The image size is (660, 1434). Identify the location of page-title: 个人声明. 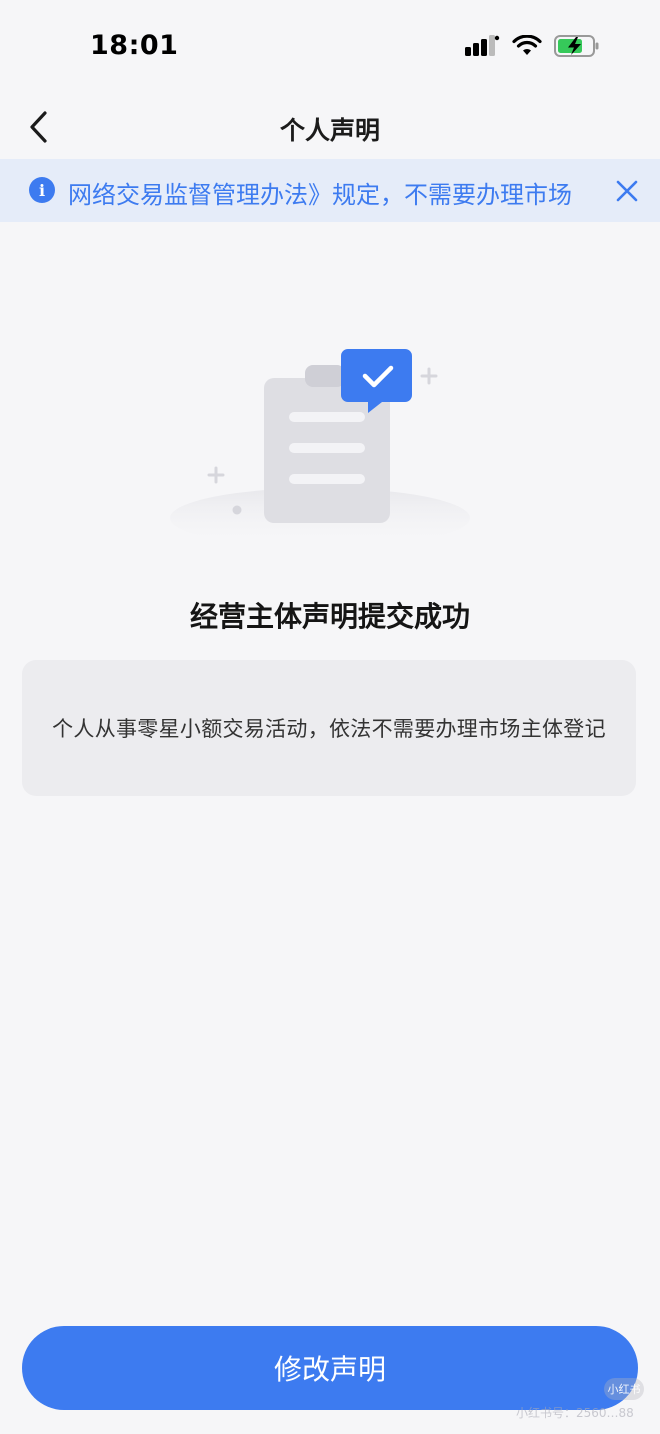
(329, 130).